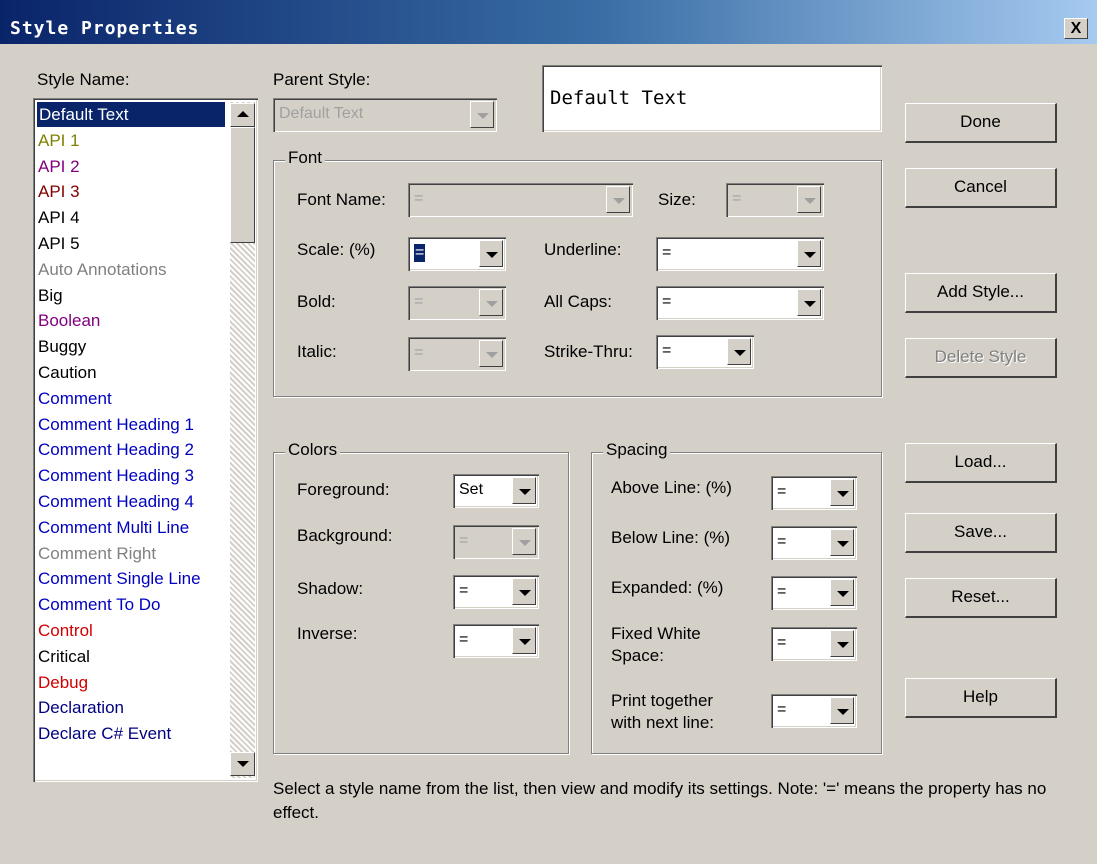 The width and height of the screenshot is (1097, 864). What do you see at coordinates (50, 295) in the screenshot?
I see `list-item: Big` at bounding box center [50, 295].